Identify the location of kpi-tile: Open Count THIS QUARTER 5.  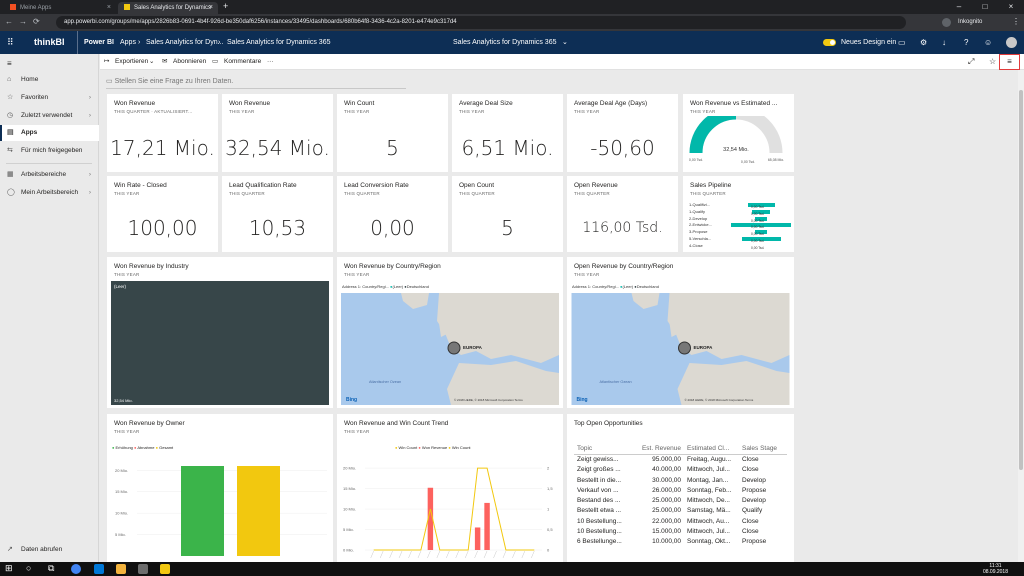
(507, 214).